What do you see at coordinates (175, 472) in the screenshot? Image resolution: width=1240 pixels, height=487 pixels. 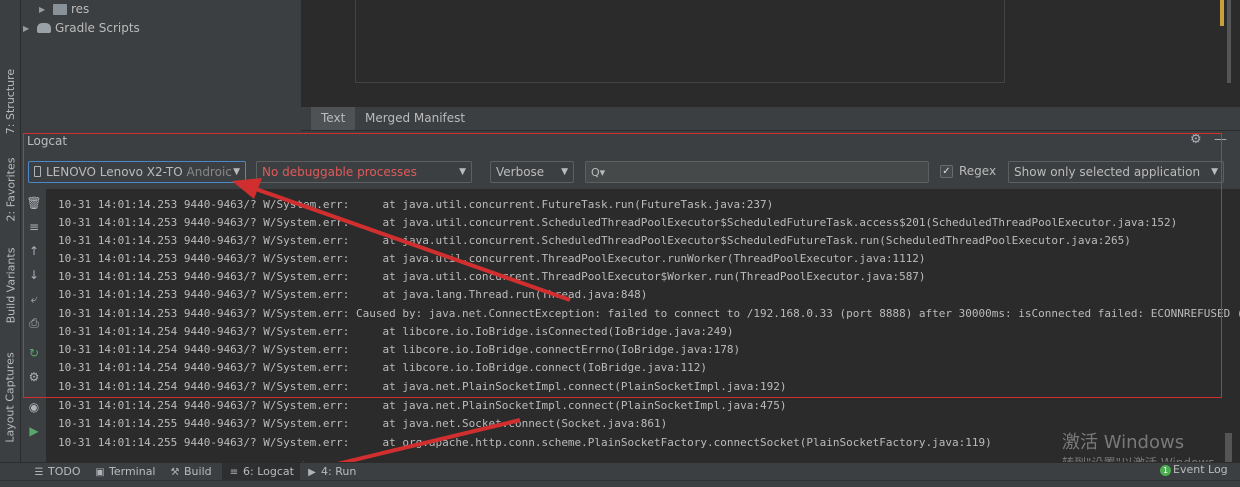 I see `hammer-icon: ⚒` at bounding box center [175, 472].